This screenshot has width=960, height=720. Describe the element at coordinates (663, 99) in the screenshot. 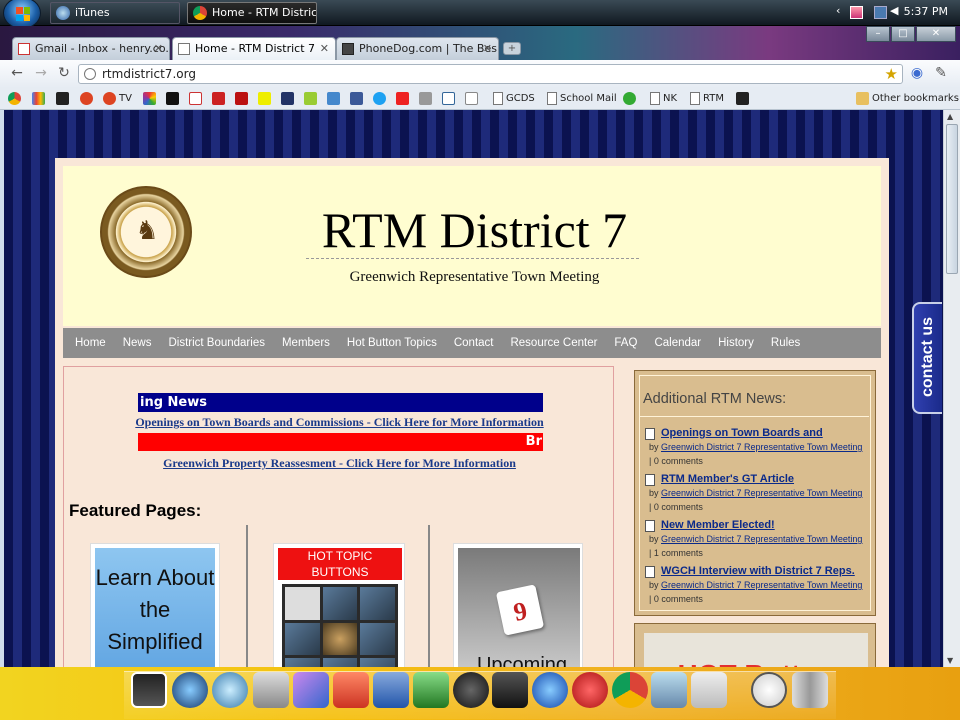

I see `bookmark-nk: NK` at that location.